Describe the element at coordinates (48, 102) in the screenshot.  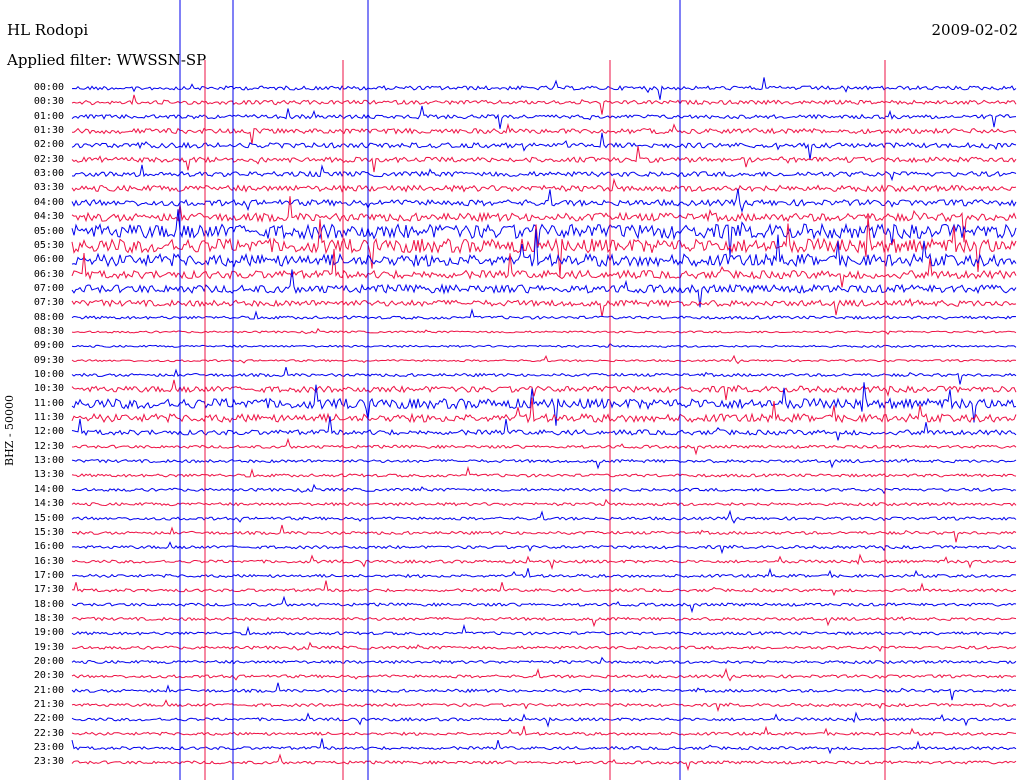
I see `time-label: 00:30` at that location.